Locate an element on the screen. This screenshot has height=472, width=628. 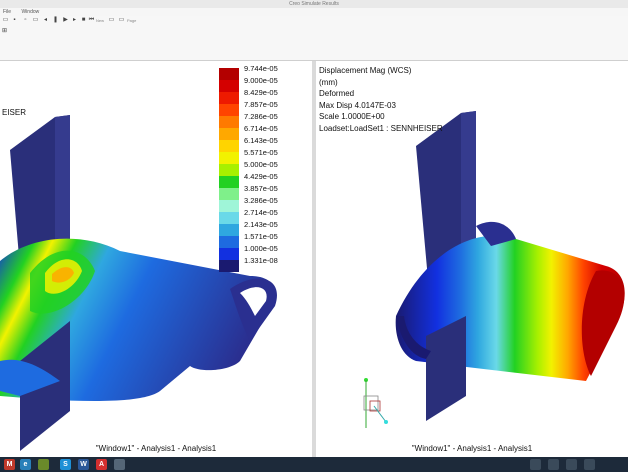
rewind-icon: ⏮ is located at coordinates (91, 20).